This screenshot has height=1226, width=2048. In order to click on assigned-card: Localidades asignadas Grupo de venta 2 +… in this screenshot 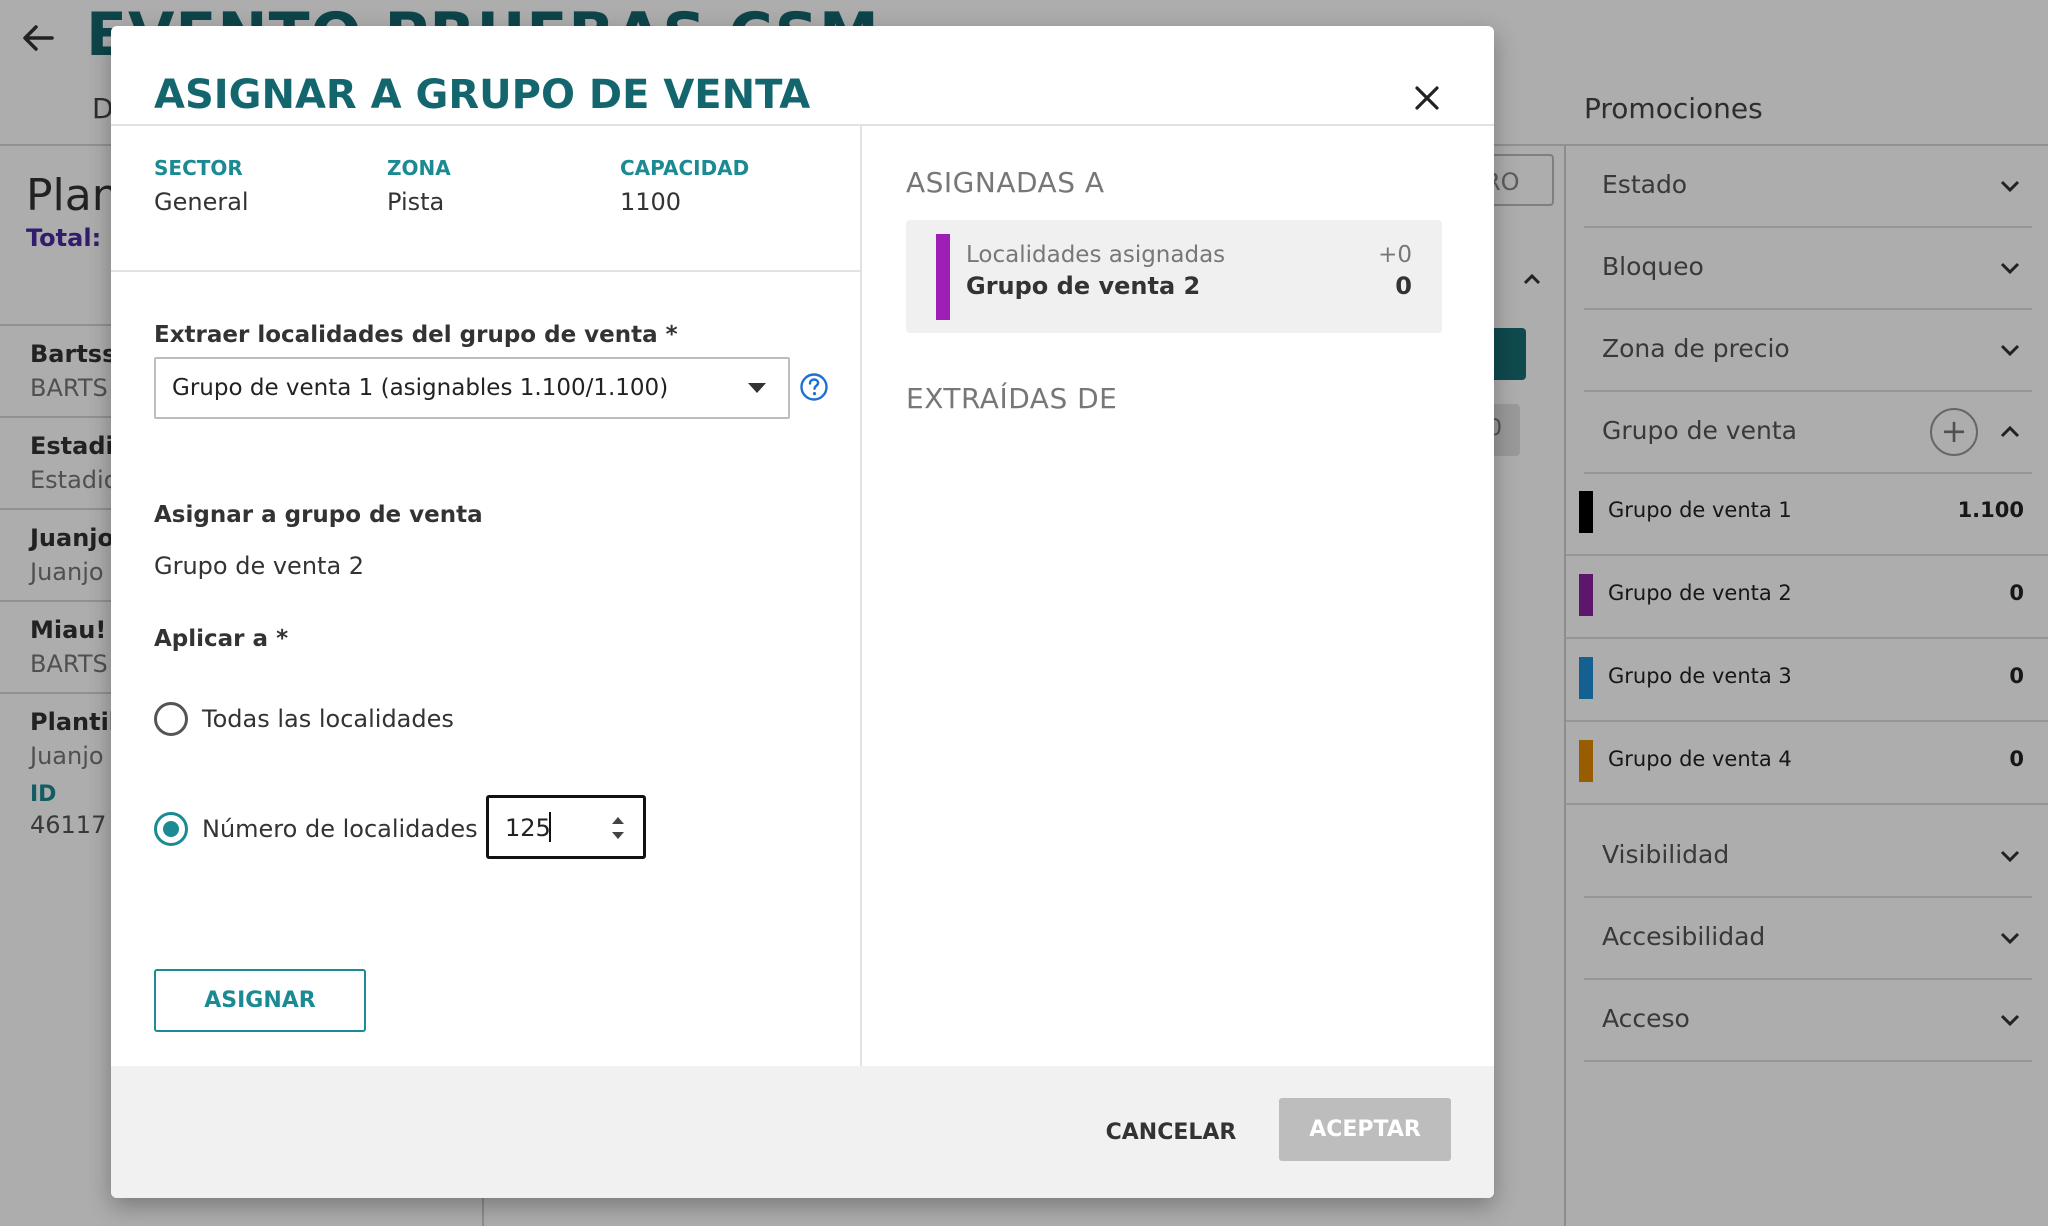, I will do `click(1174, 276)`.